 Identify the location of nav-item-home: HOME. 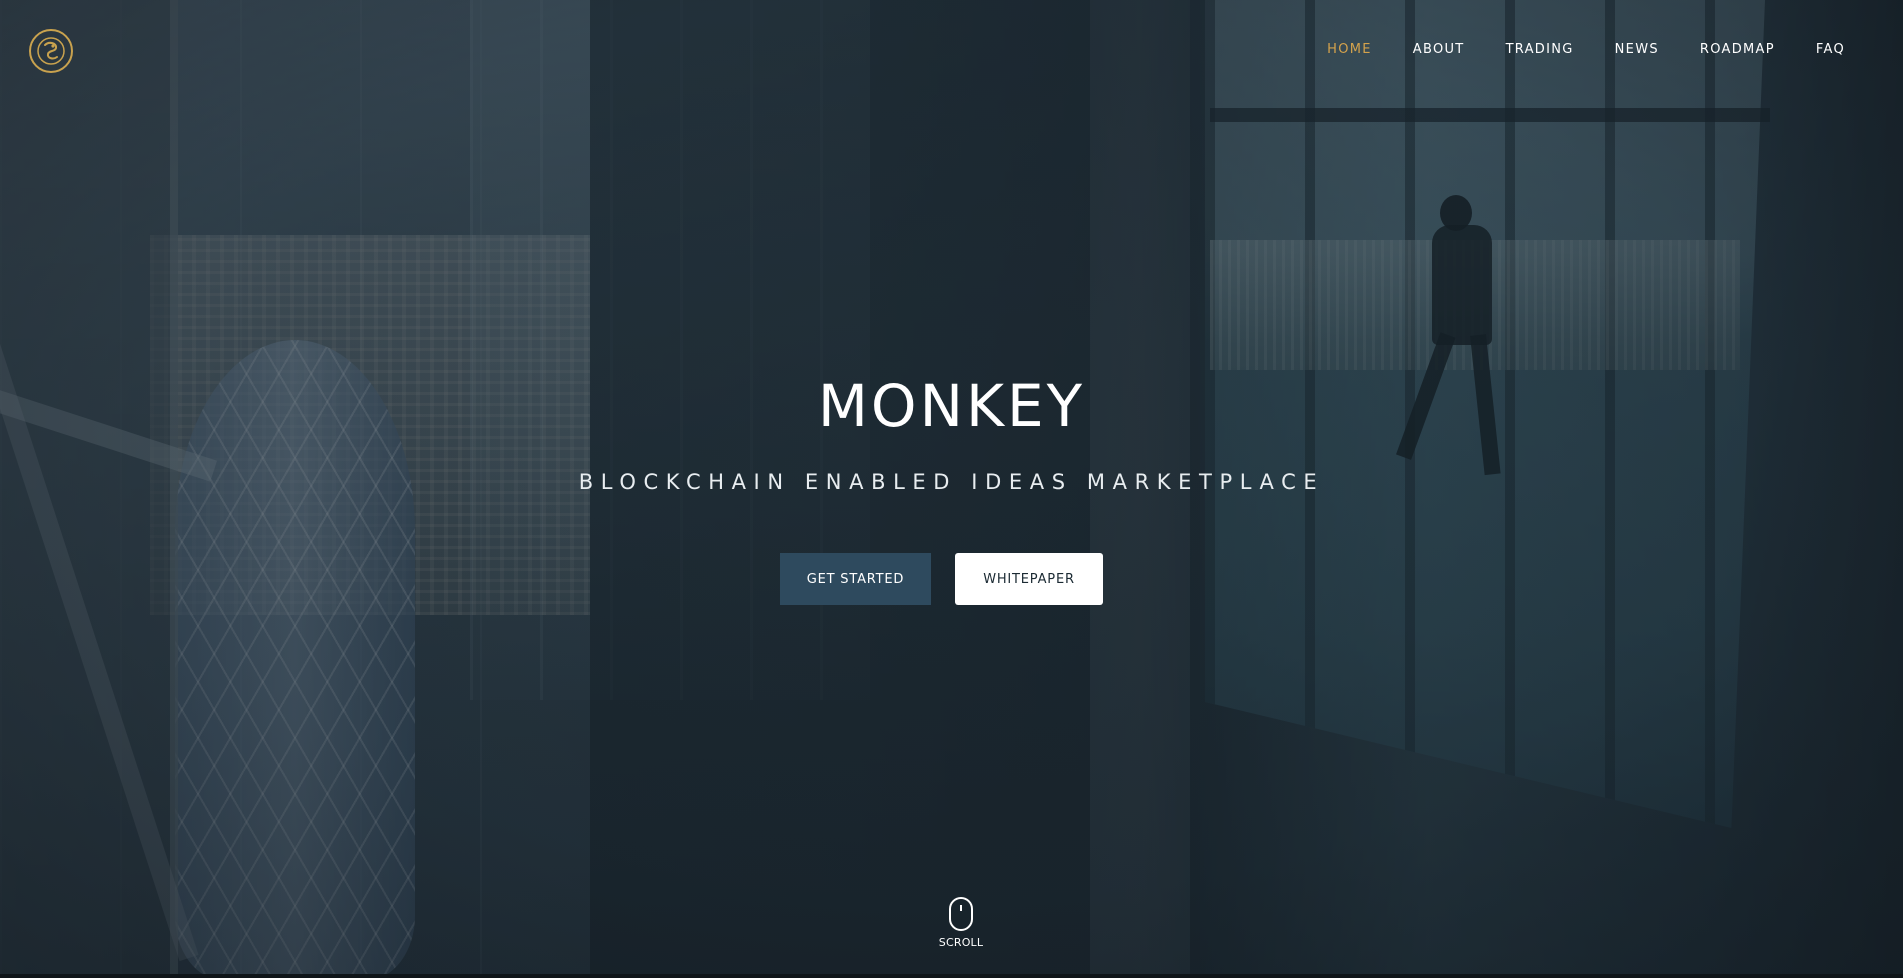
(1349, 49).